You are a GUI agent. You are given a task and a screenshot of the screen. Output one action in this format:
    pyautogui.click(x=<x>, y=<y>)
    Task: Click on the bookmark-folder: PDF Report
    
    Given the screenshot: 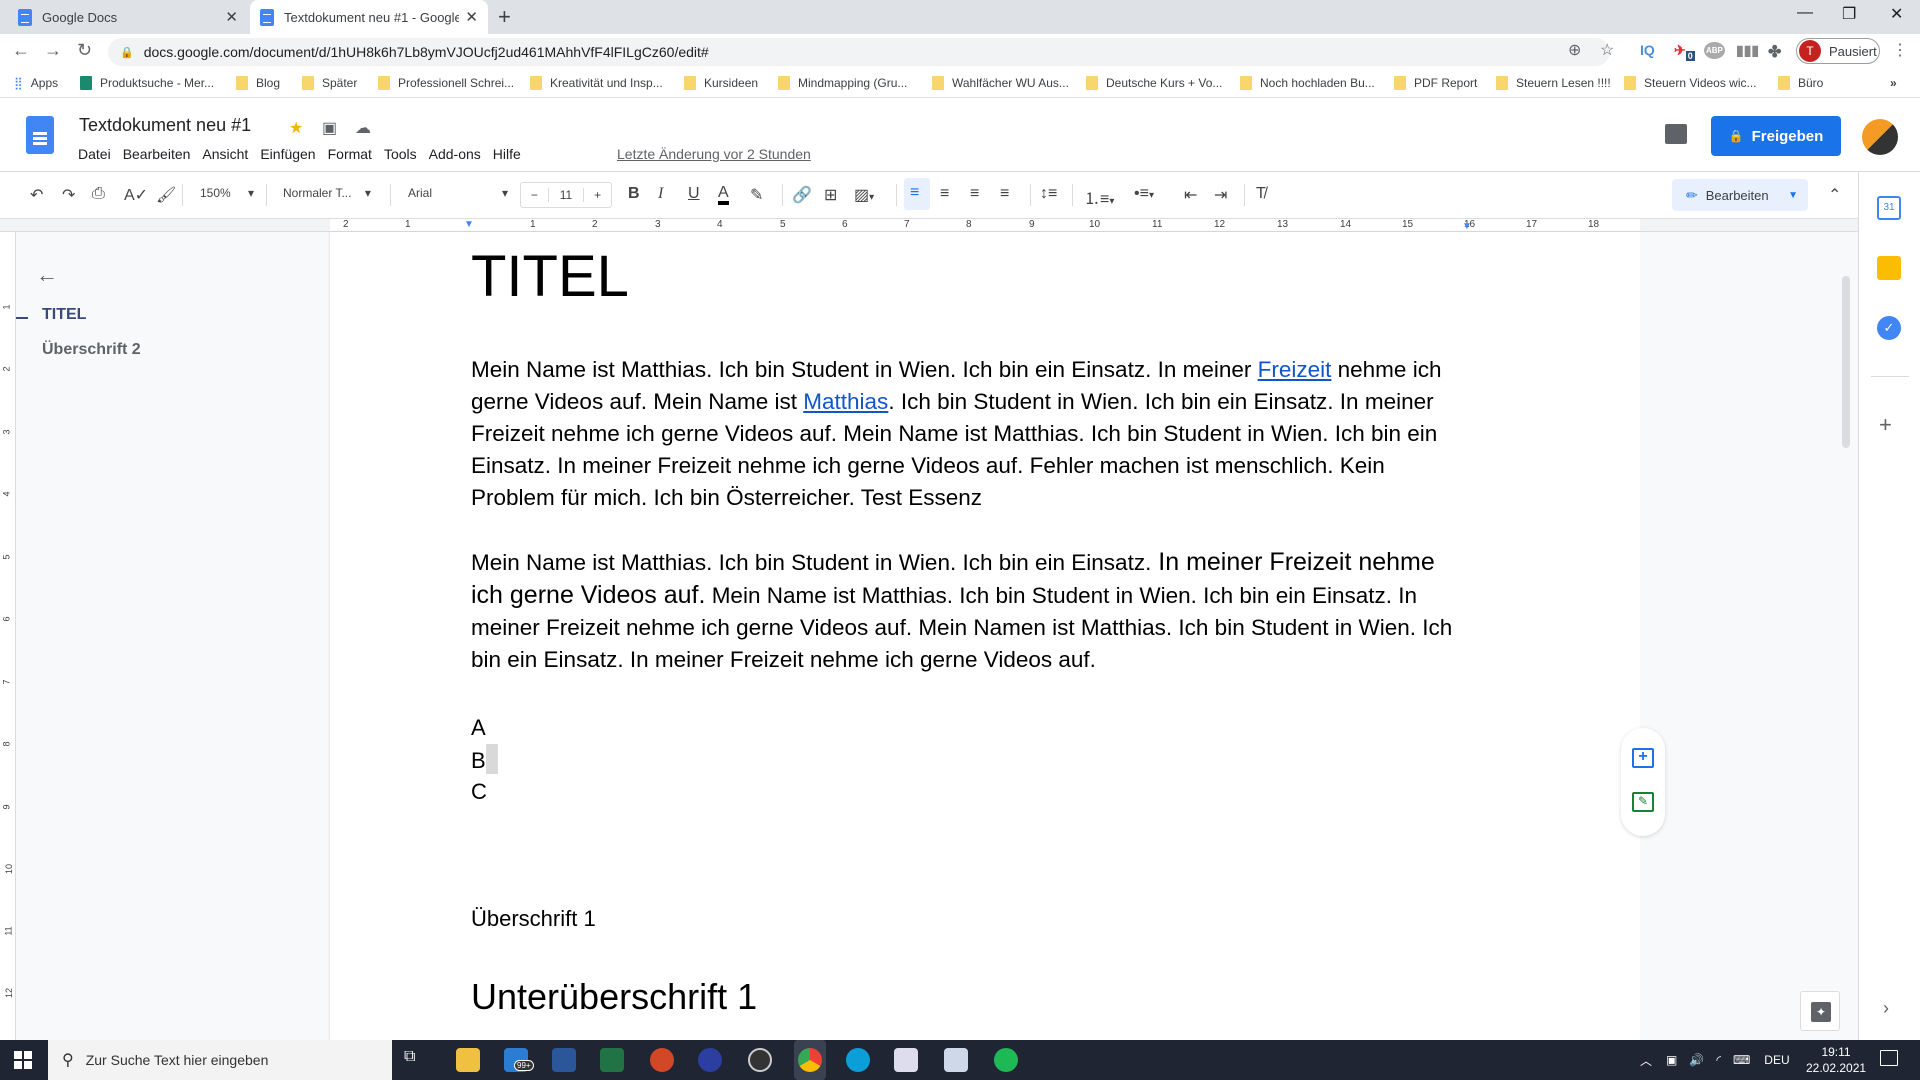 What is the action you would take?
    pyautogui.click(x=1435, y=83)
    